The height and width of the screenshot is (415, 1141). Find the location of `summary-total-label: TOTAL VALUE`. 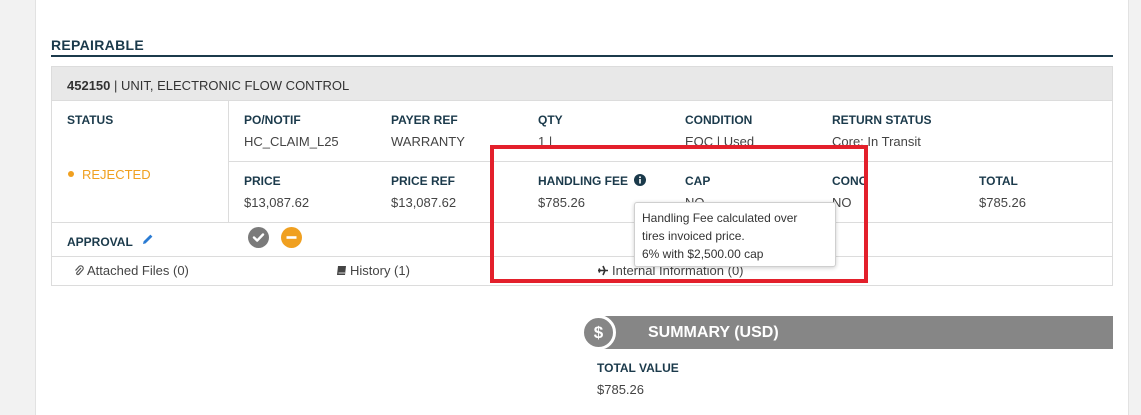

summary-total-label: TOTAL VALUE is located at coordinates (638, 368).